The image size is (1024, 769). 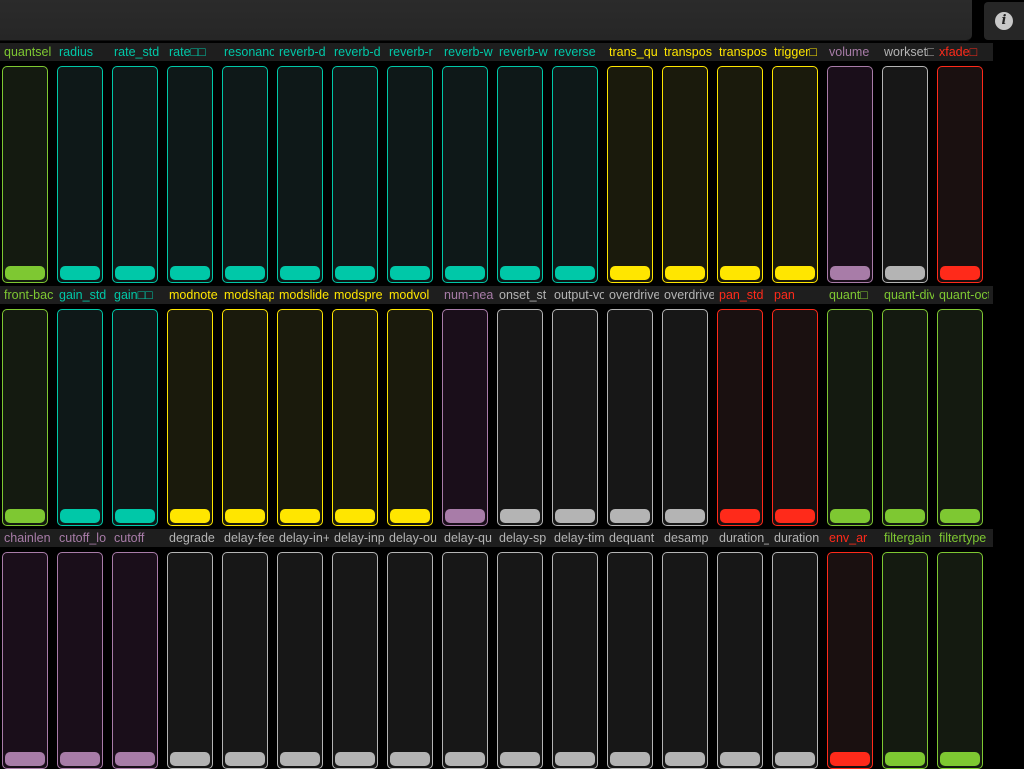 I want to click on fader-channel: resonance, so click(x=247, y=163).